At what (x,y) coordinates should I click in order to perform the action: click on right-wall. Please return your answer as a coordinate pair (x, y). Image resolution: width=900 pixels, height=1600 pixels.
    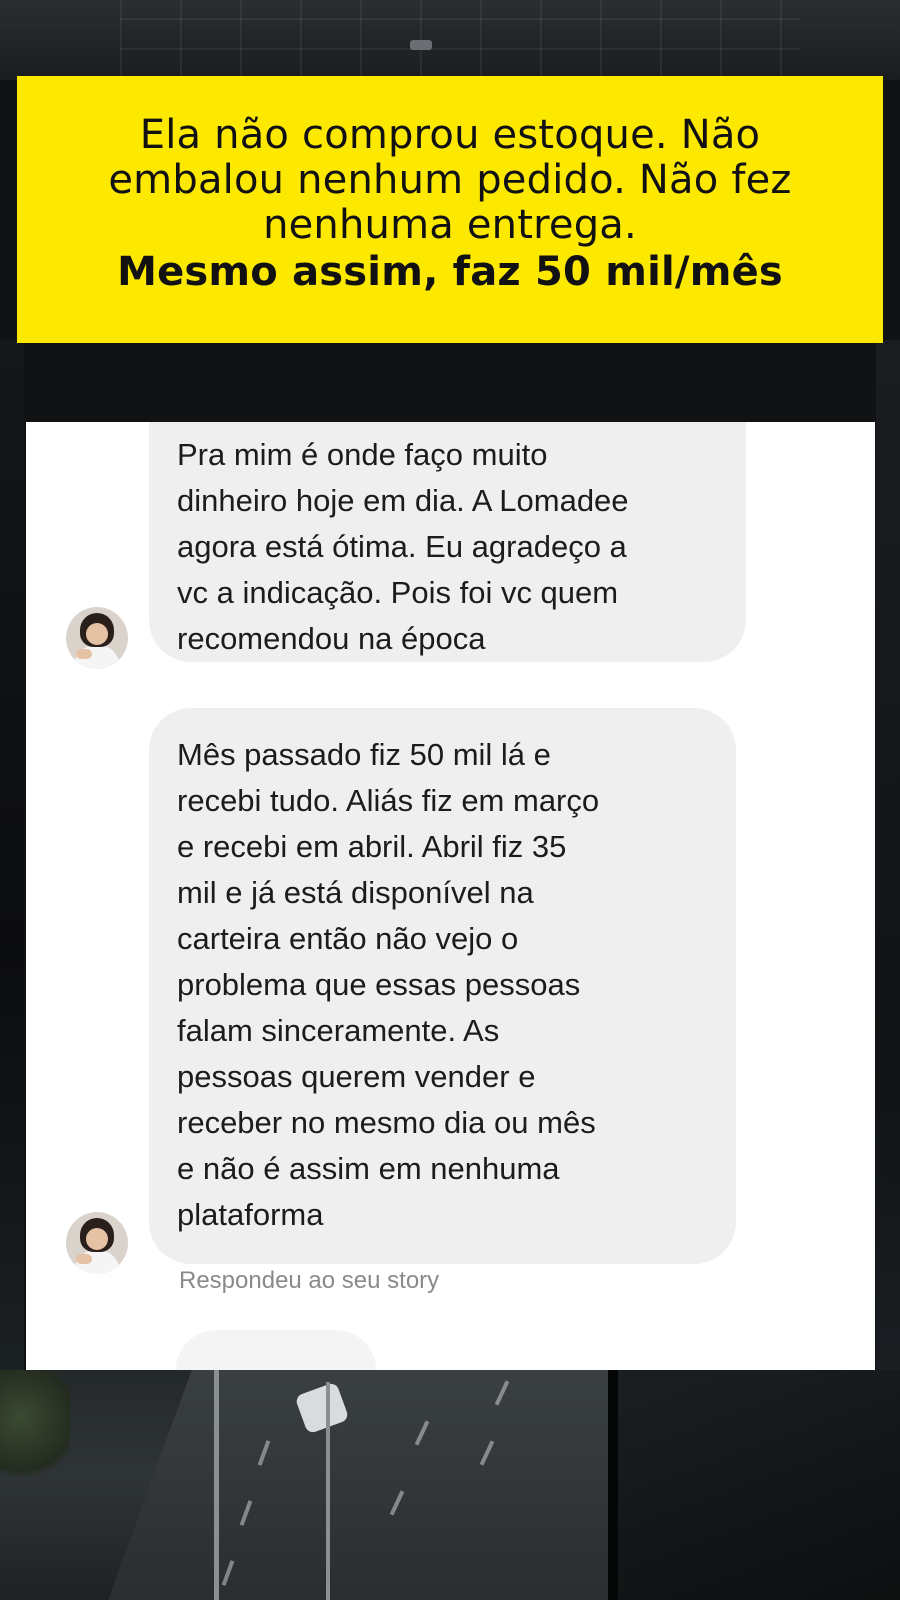
    Looking at the image, I should click on (888, 855).